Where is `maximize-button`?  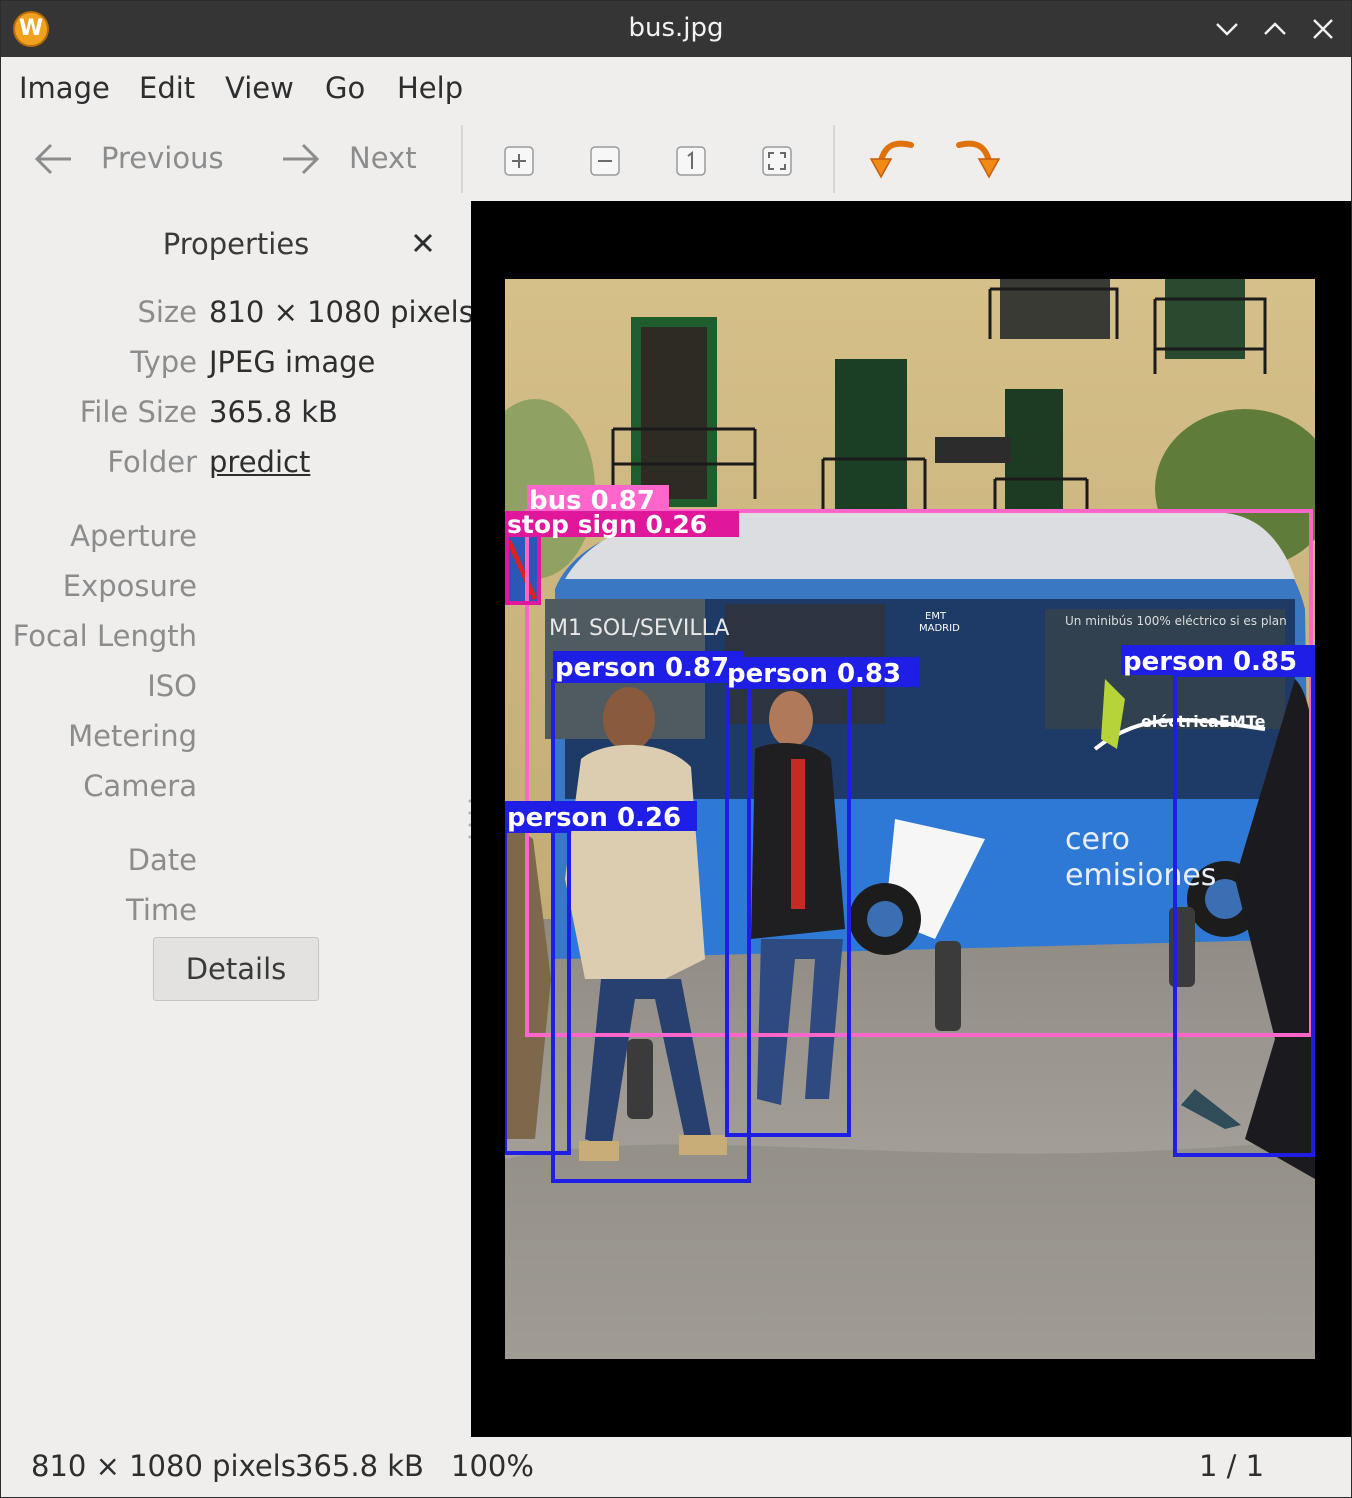
maximize-button is located at coordinates (1275, 29).